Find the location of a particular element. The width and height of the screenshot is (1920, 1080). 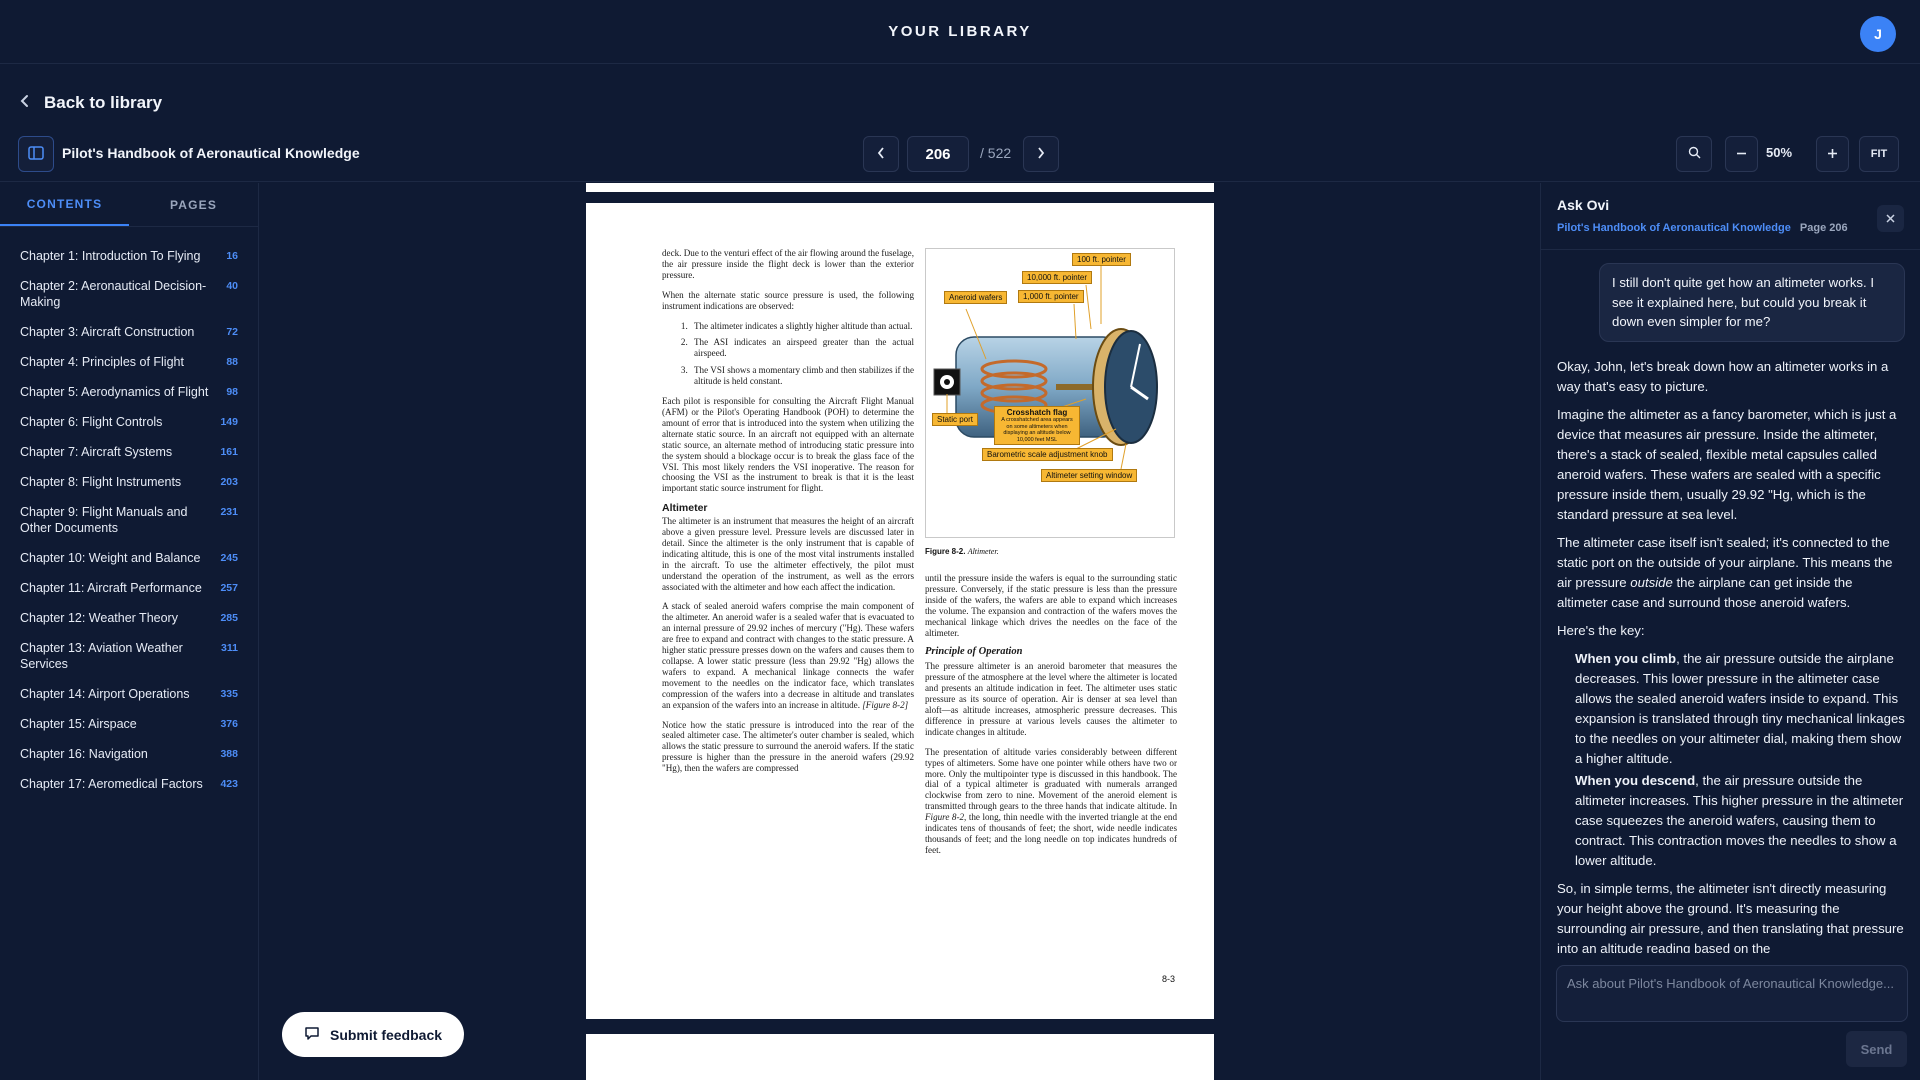

toc-chapter-item: Chapter 3: Aircraft Construction 72 is located at coordinates (129, 332).